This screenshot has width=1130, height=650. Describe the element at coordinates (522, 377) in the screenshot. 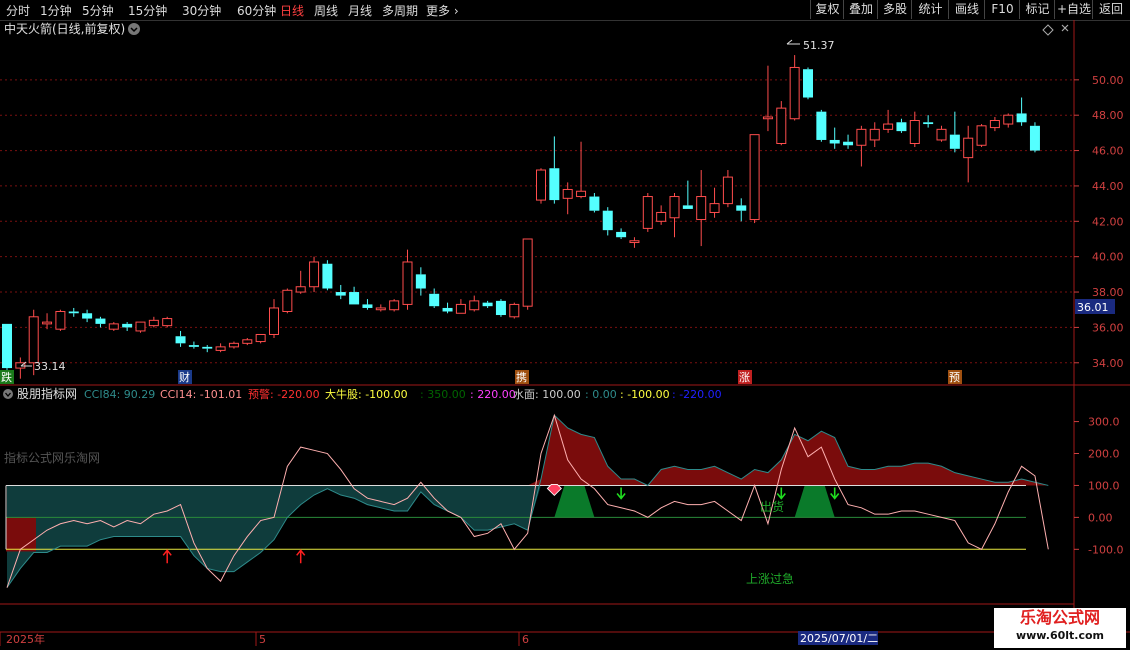

I see `event-marker: 携` at that location.